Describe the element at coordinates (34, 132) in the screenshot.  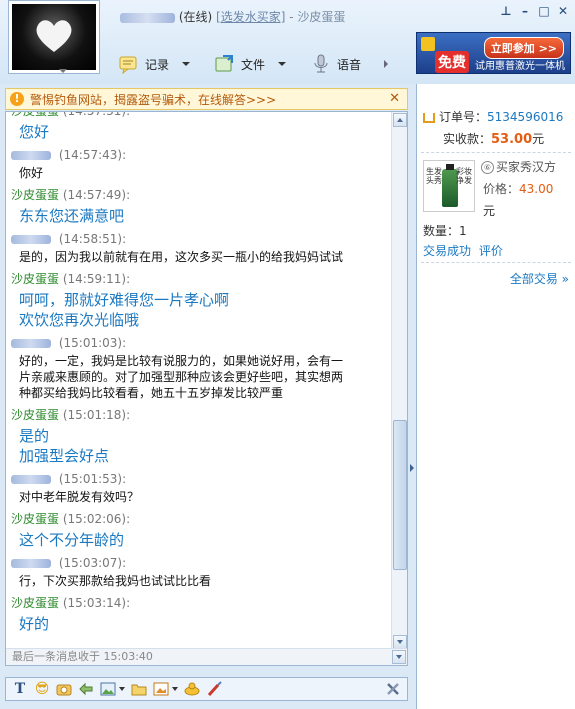
I see `message-text: 您好` at that location.